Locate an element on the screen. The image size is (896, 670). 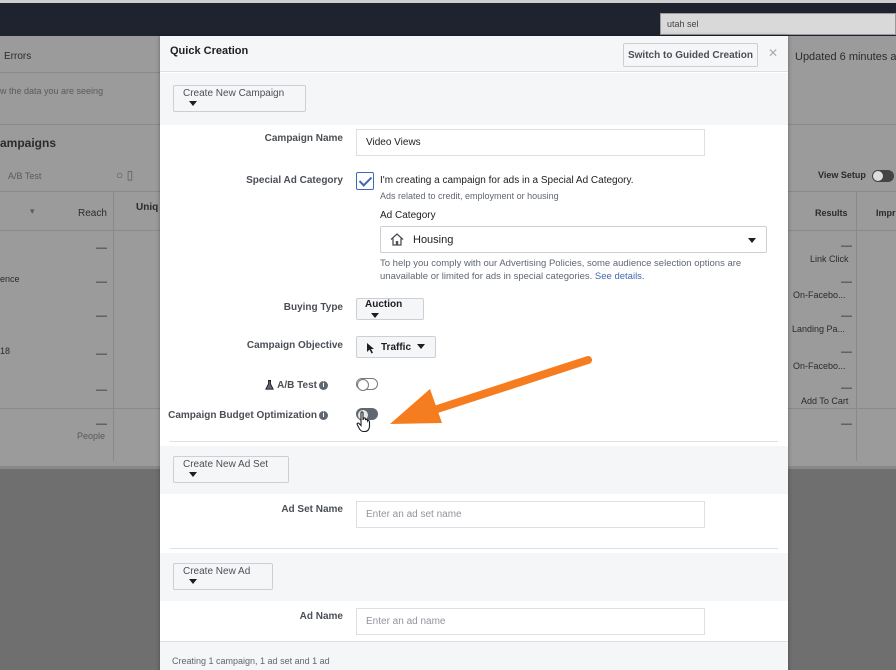
ad-category-select: Housing is located at coordinates (573, 239).